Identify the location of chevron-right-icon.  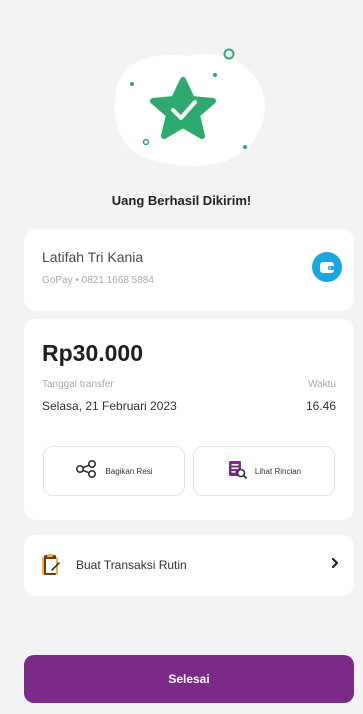
(335, 565).